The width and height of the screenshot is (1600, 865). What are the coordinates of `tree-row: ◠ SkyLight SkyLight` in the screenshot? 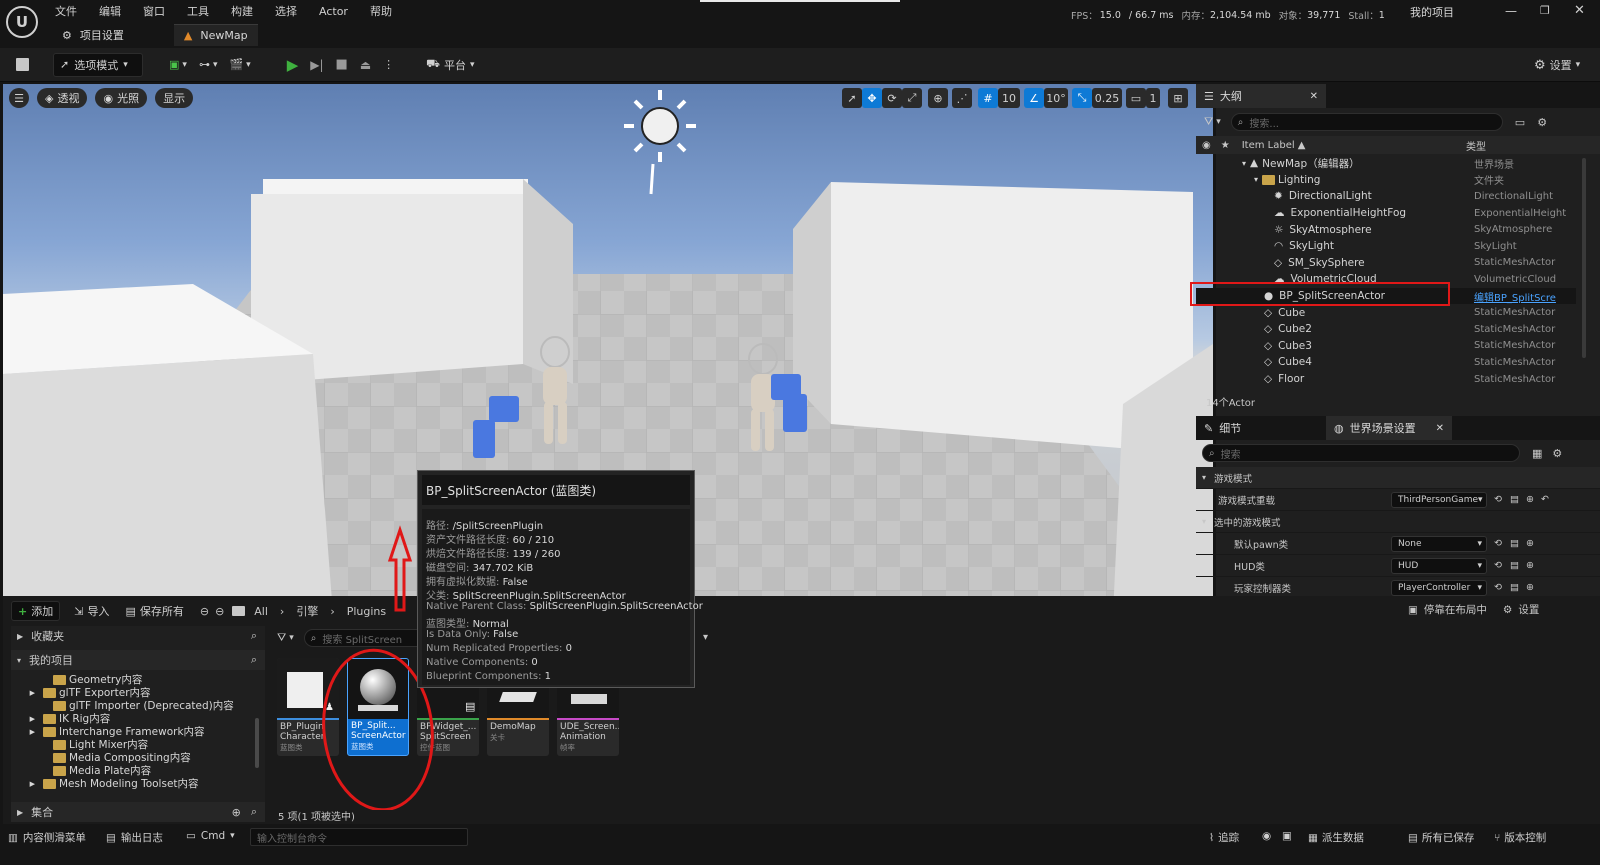 It's located at (1386, 246).